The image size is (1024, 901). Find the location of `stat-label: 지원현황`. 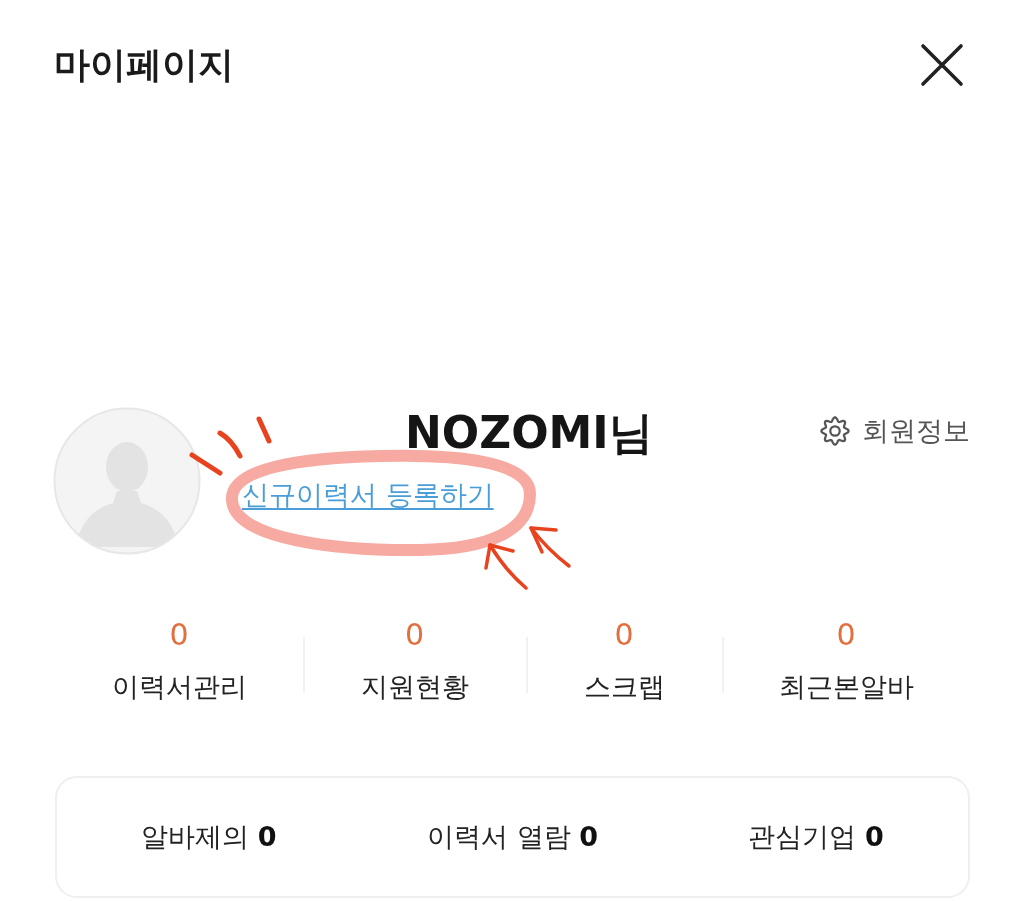

stat-label: 지원현황 is located at coordinates (414, 687).